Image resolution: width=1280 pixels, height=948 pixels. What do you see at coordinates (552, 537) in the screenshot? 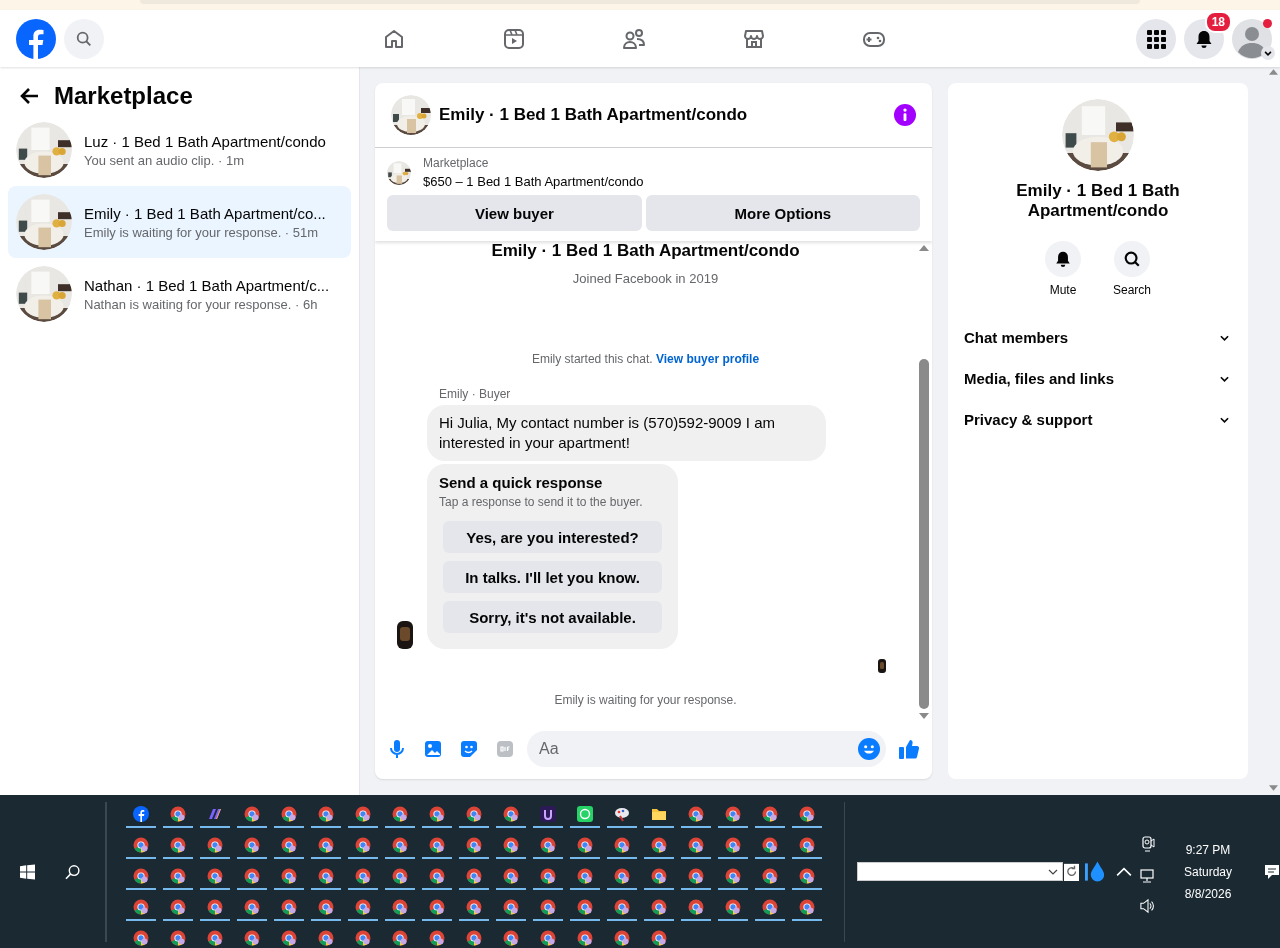
I see `quick-response-button: Yes, are you interested?` at bounding box center [552, 537].